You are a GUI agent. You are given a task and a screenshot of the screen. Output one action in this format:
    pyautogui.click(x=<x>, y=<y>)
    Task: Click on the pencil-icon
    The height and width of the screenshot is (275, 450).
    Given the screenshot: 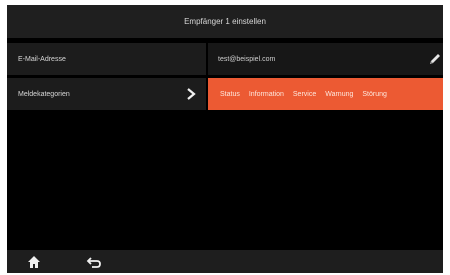 What is the action you would take?
    pyautogui.click(x=435, y=59)
    